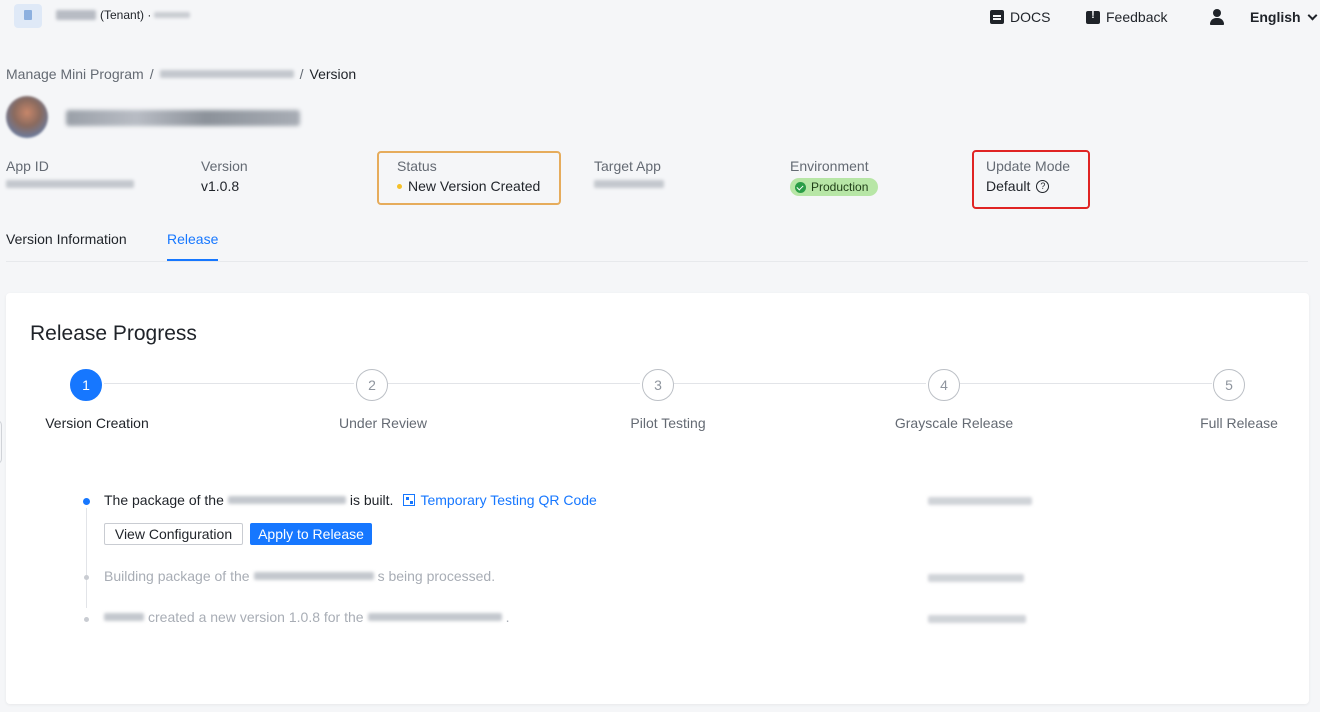 The image size is (1320, 712). What do you see at coordinates (311, 534) in the screenshot?
I see `apply-to-release-button: Apply to Release` at bounding box center [311, 534].